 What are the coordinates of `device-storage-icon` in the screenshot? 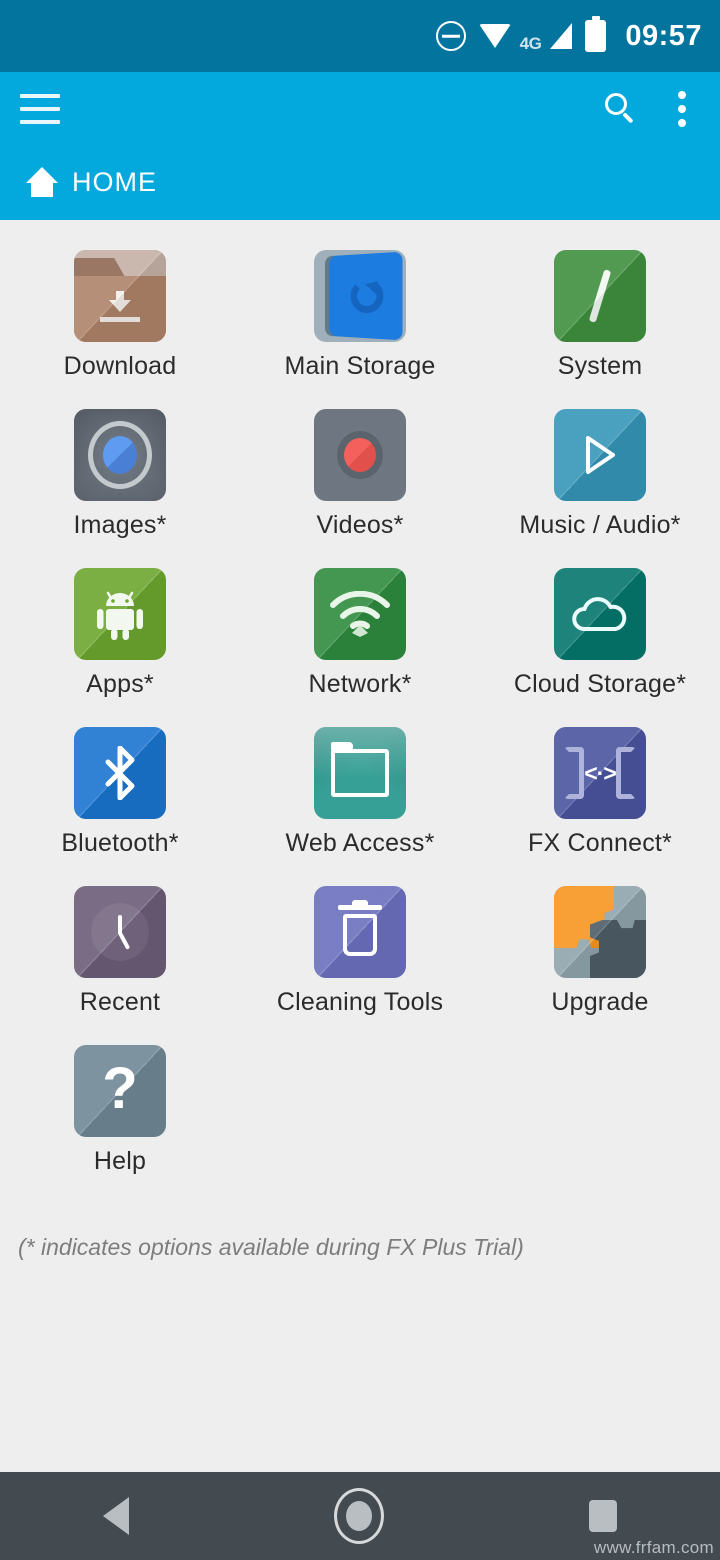 It's located at (360, 296).